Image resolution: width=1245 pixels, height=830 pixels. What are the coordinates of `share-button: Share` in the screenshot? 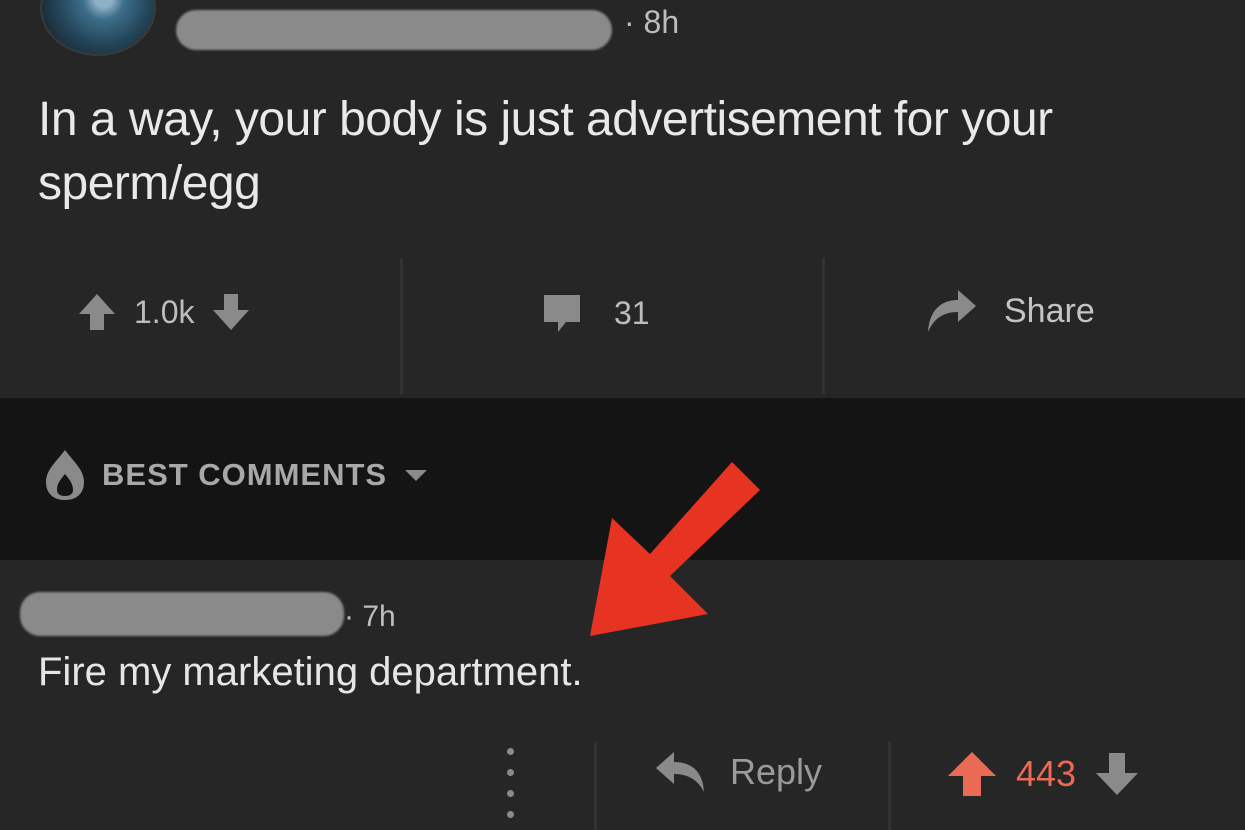 It's located at (1009, 311).